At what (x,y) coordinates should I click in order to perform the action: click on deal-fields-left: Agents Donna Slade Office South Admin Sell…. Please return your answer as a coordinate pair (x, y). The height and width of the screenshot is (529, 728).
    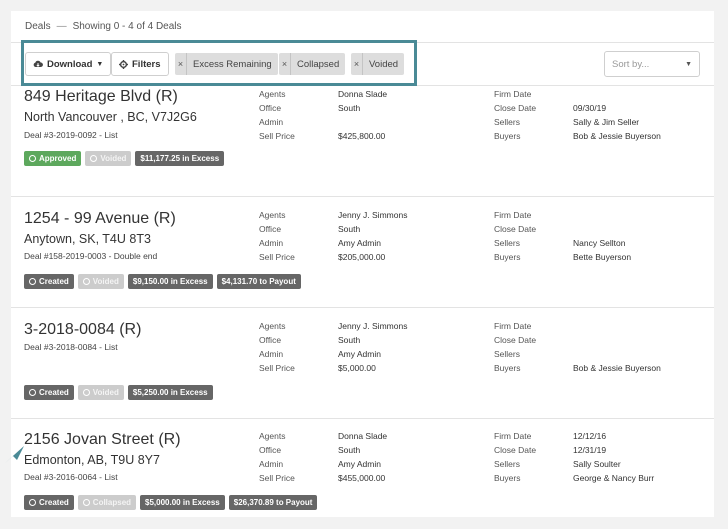
    Looking at the image, I should click on (323, 117).